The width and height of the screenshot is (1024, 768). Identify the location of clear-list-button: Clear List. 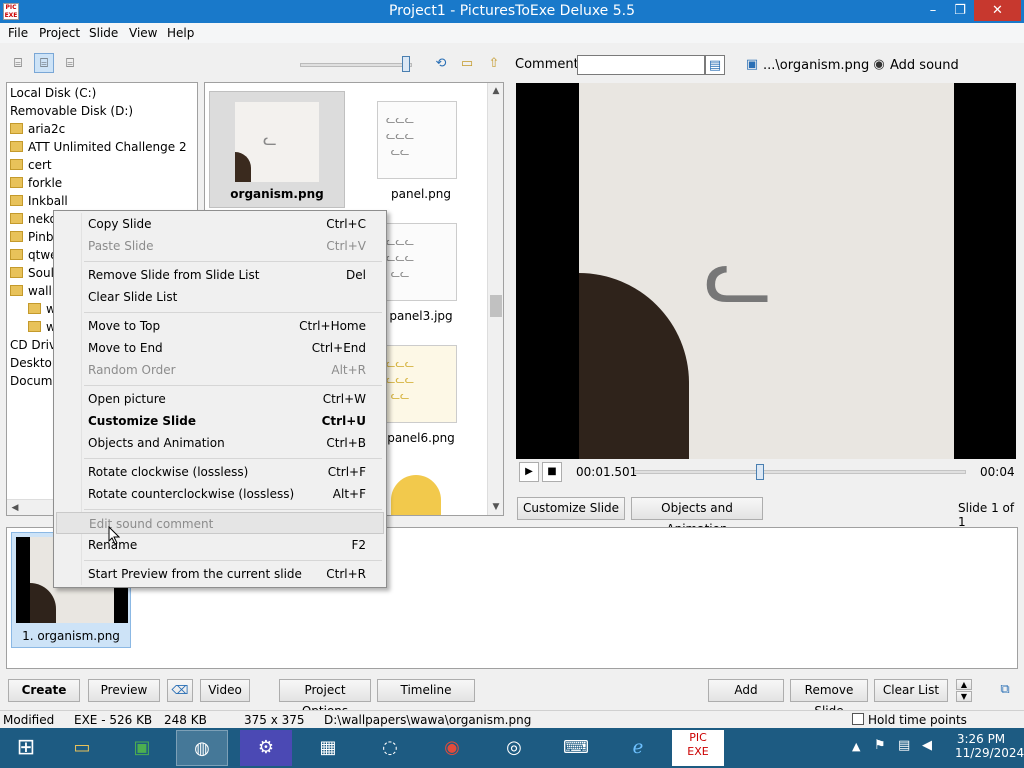
(911, 690).